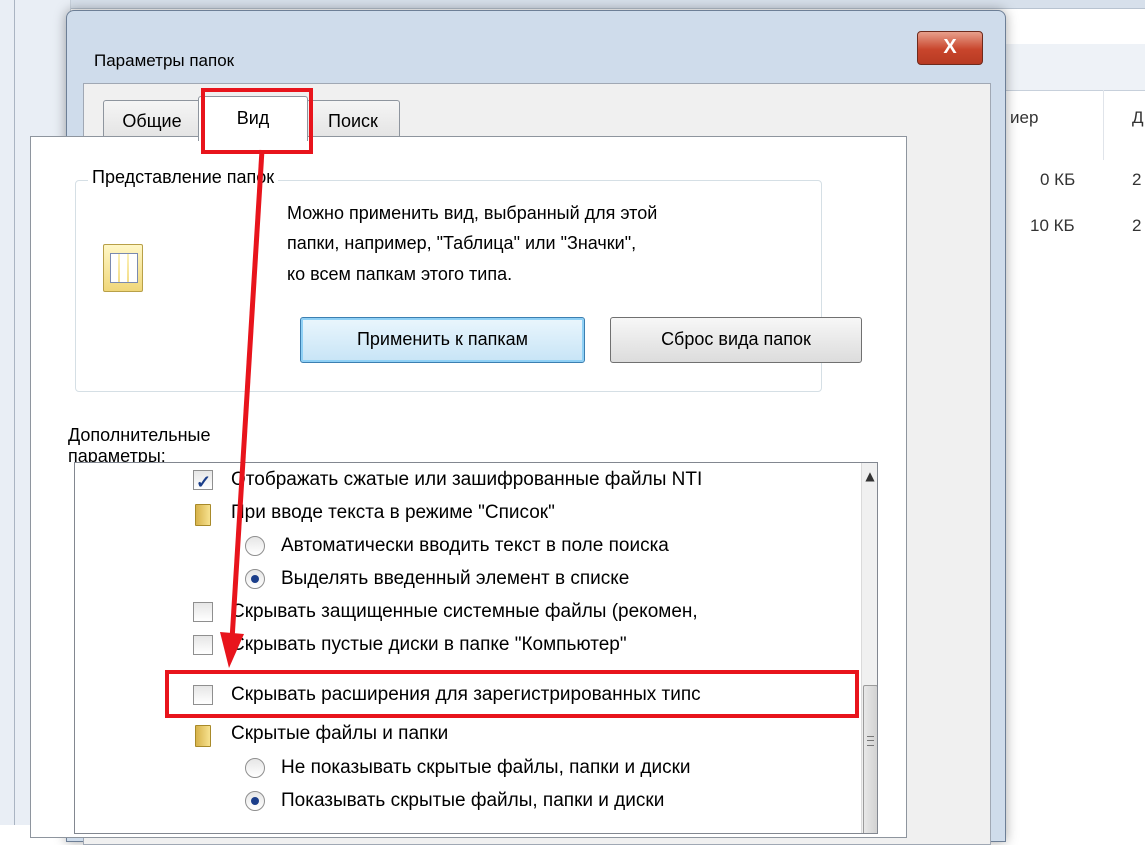 The height and width of the screenshot is (845, 1145). What do you see at coordinates (1024, 118) in the screenshot?
I see `background-col-size-header: иер` at bounding box center [1024, 118].